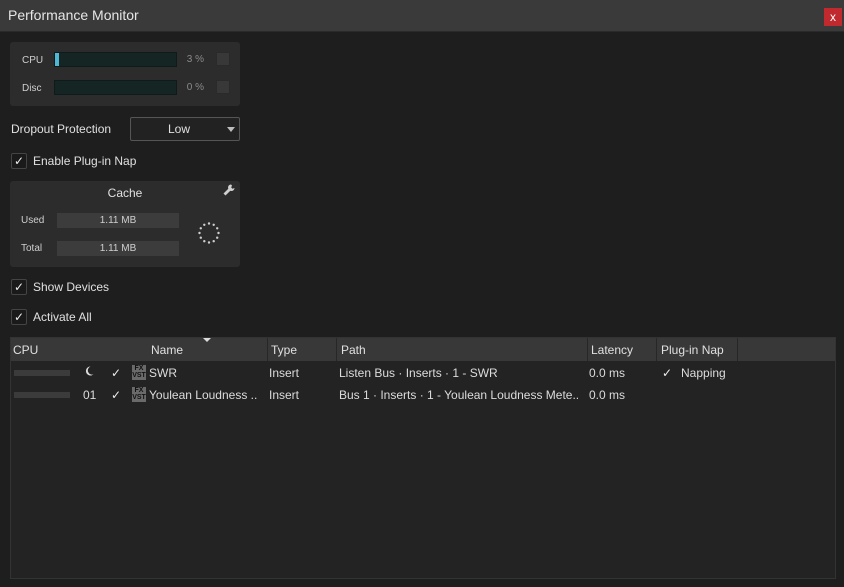  I want to click on dropout-protection-label: Dropout Protection, so click(61, 129).